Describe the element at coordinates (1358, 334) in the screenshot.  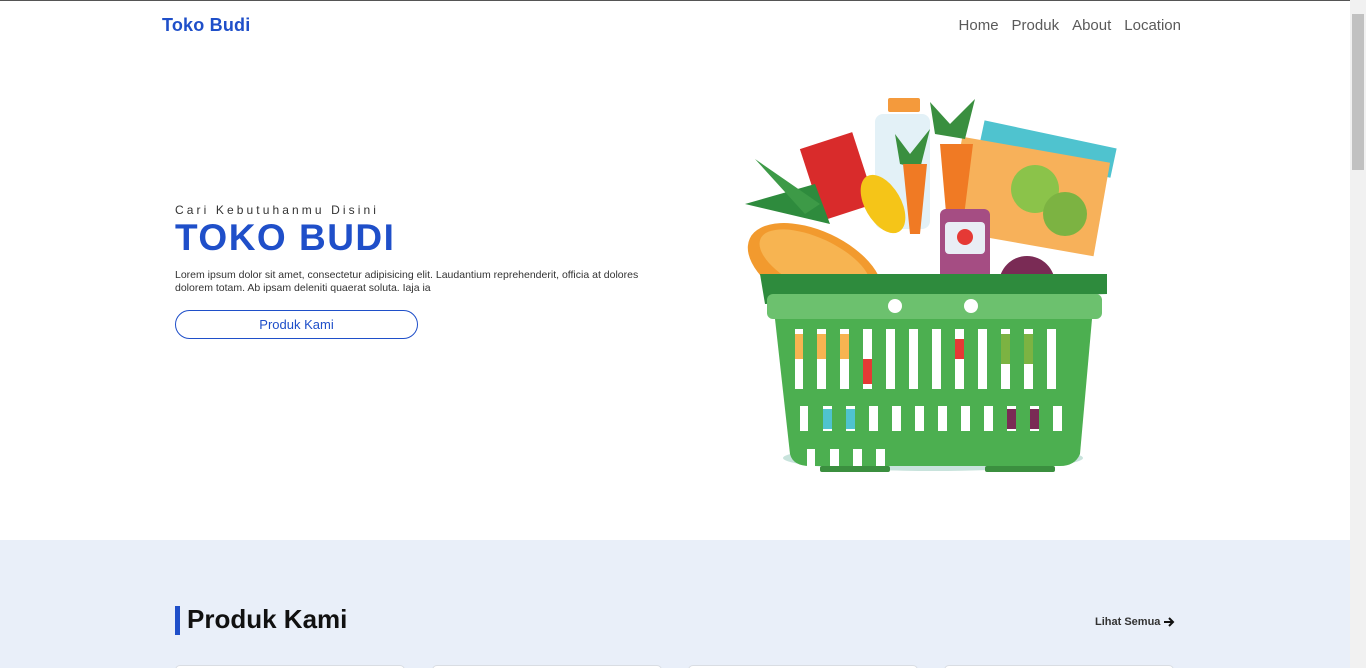
I see `page-scrollbar` at that location.